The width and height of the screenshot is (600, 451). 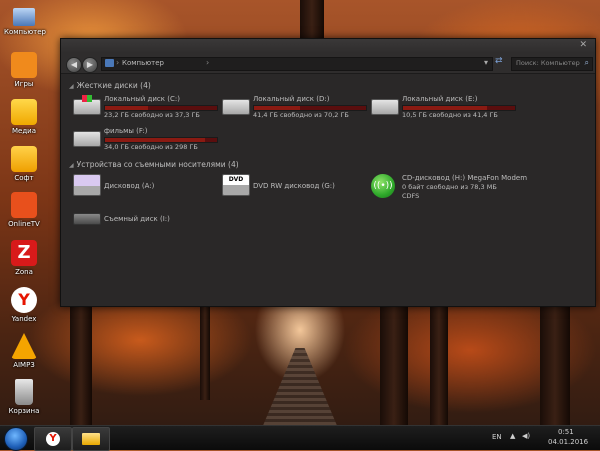 What do you see at coordinates (145, 140) in the screenshot?
I see `drive-f: фильмы (F:) 34,0 ГБ свободно из 298 ГБ` at bounding box center [145, 140].